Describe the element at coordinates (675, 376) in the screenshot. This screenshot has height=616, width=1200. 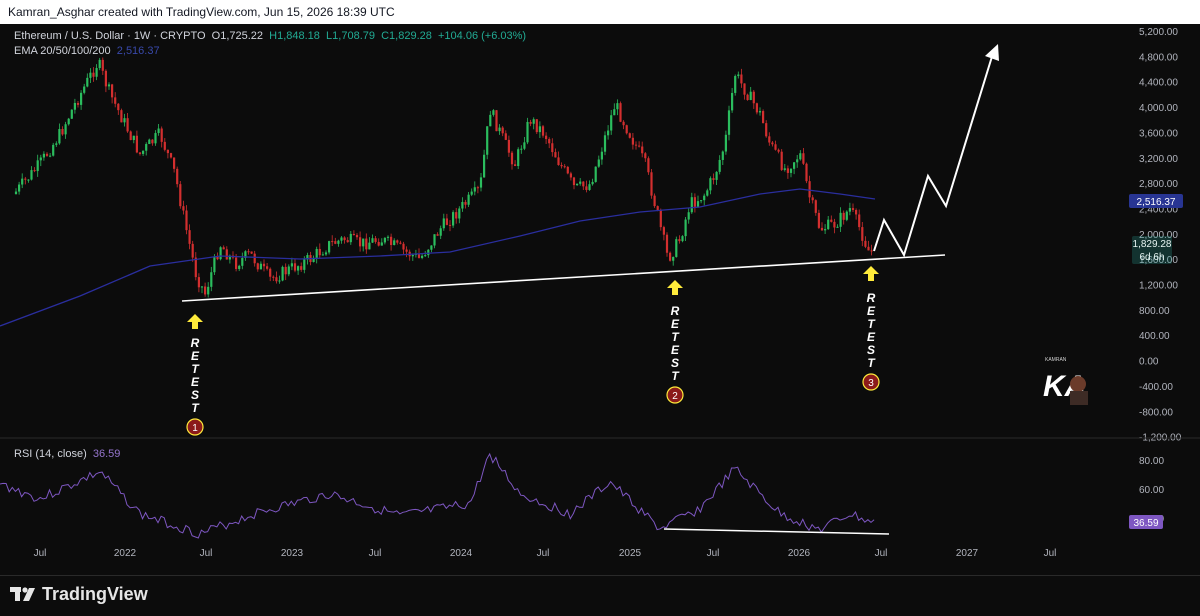
I see `retest-letter: T` at that location.